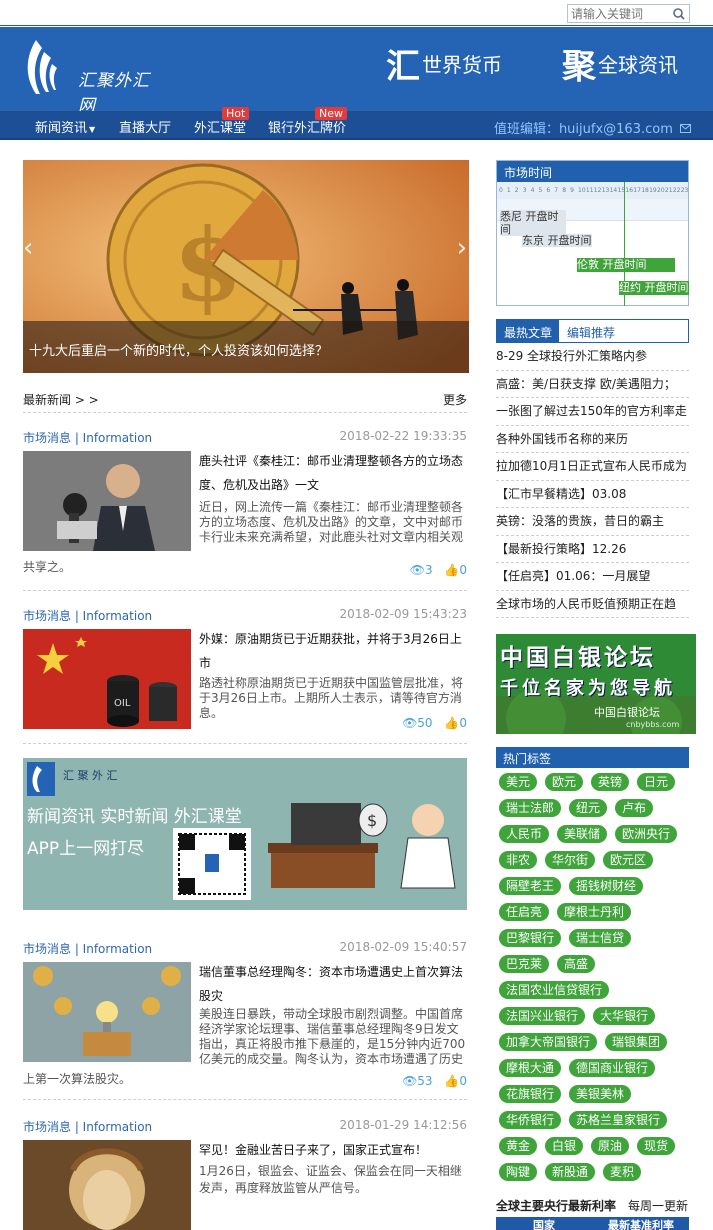 This screenshot has height=1230, width=713. I want to click on tag-chip: 麦积, so click(622, 1172).